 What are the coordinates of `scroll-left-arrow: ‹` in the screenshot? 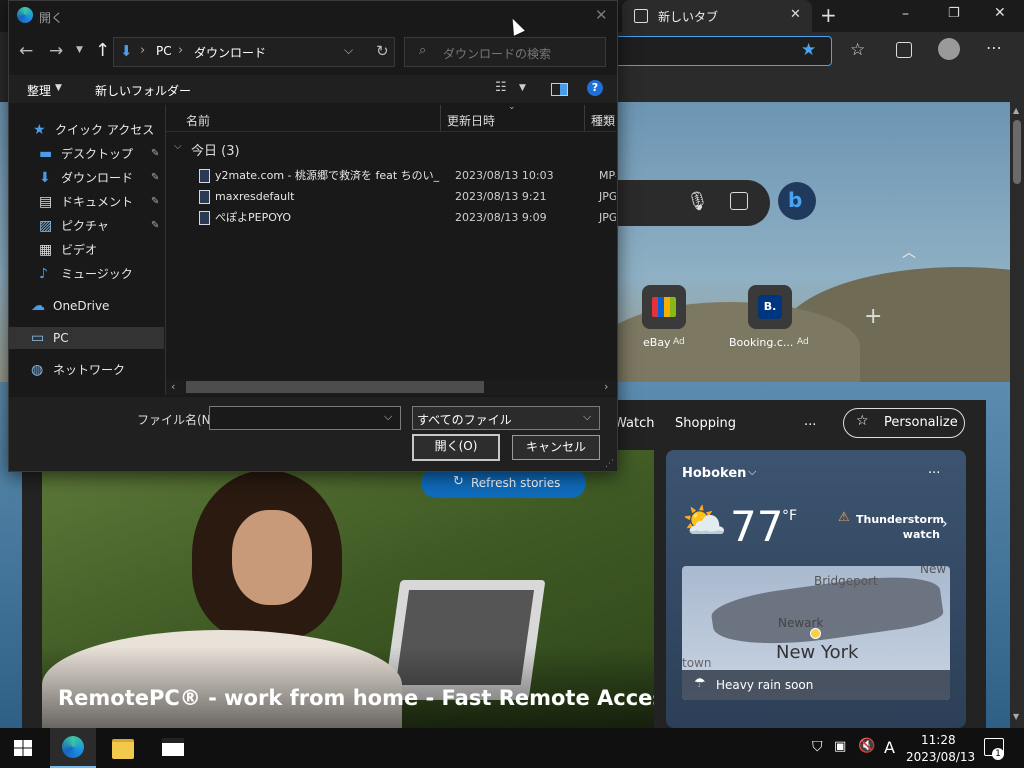 It's located at (173, 386).